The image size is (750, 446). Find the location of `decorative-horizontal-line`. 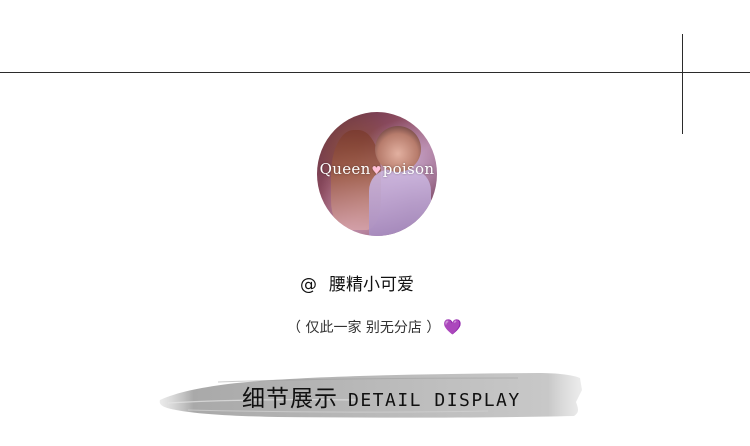

decorative-horizontal-line is located at coordinates (375, 72).